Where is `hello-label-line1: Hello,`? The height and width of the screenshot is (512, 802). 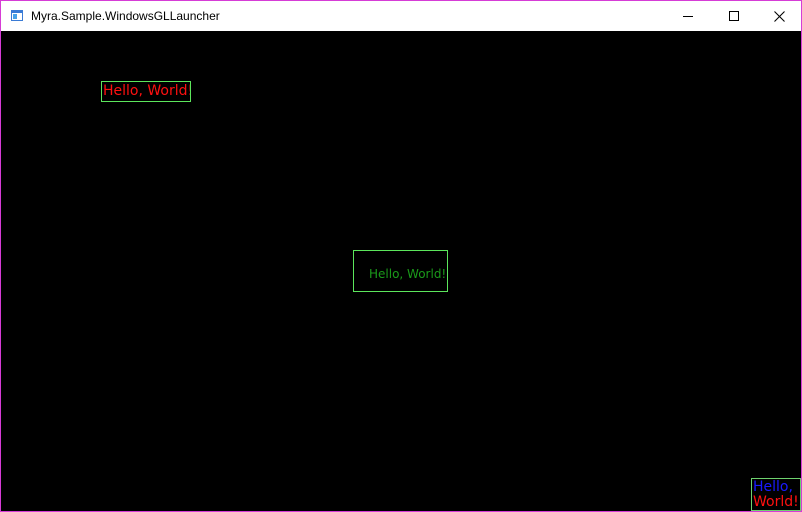 hello-label-line1: Hello, is located at coordinates (773, 487).